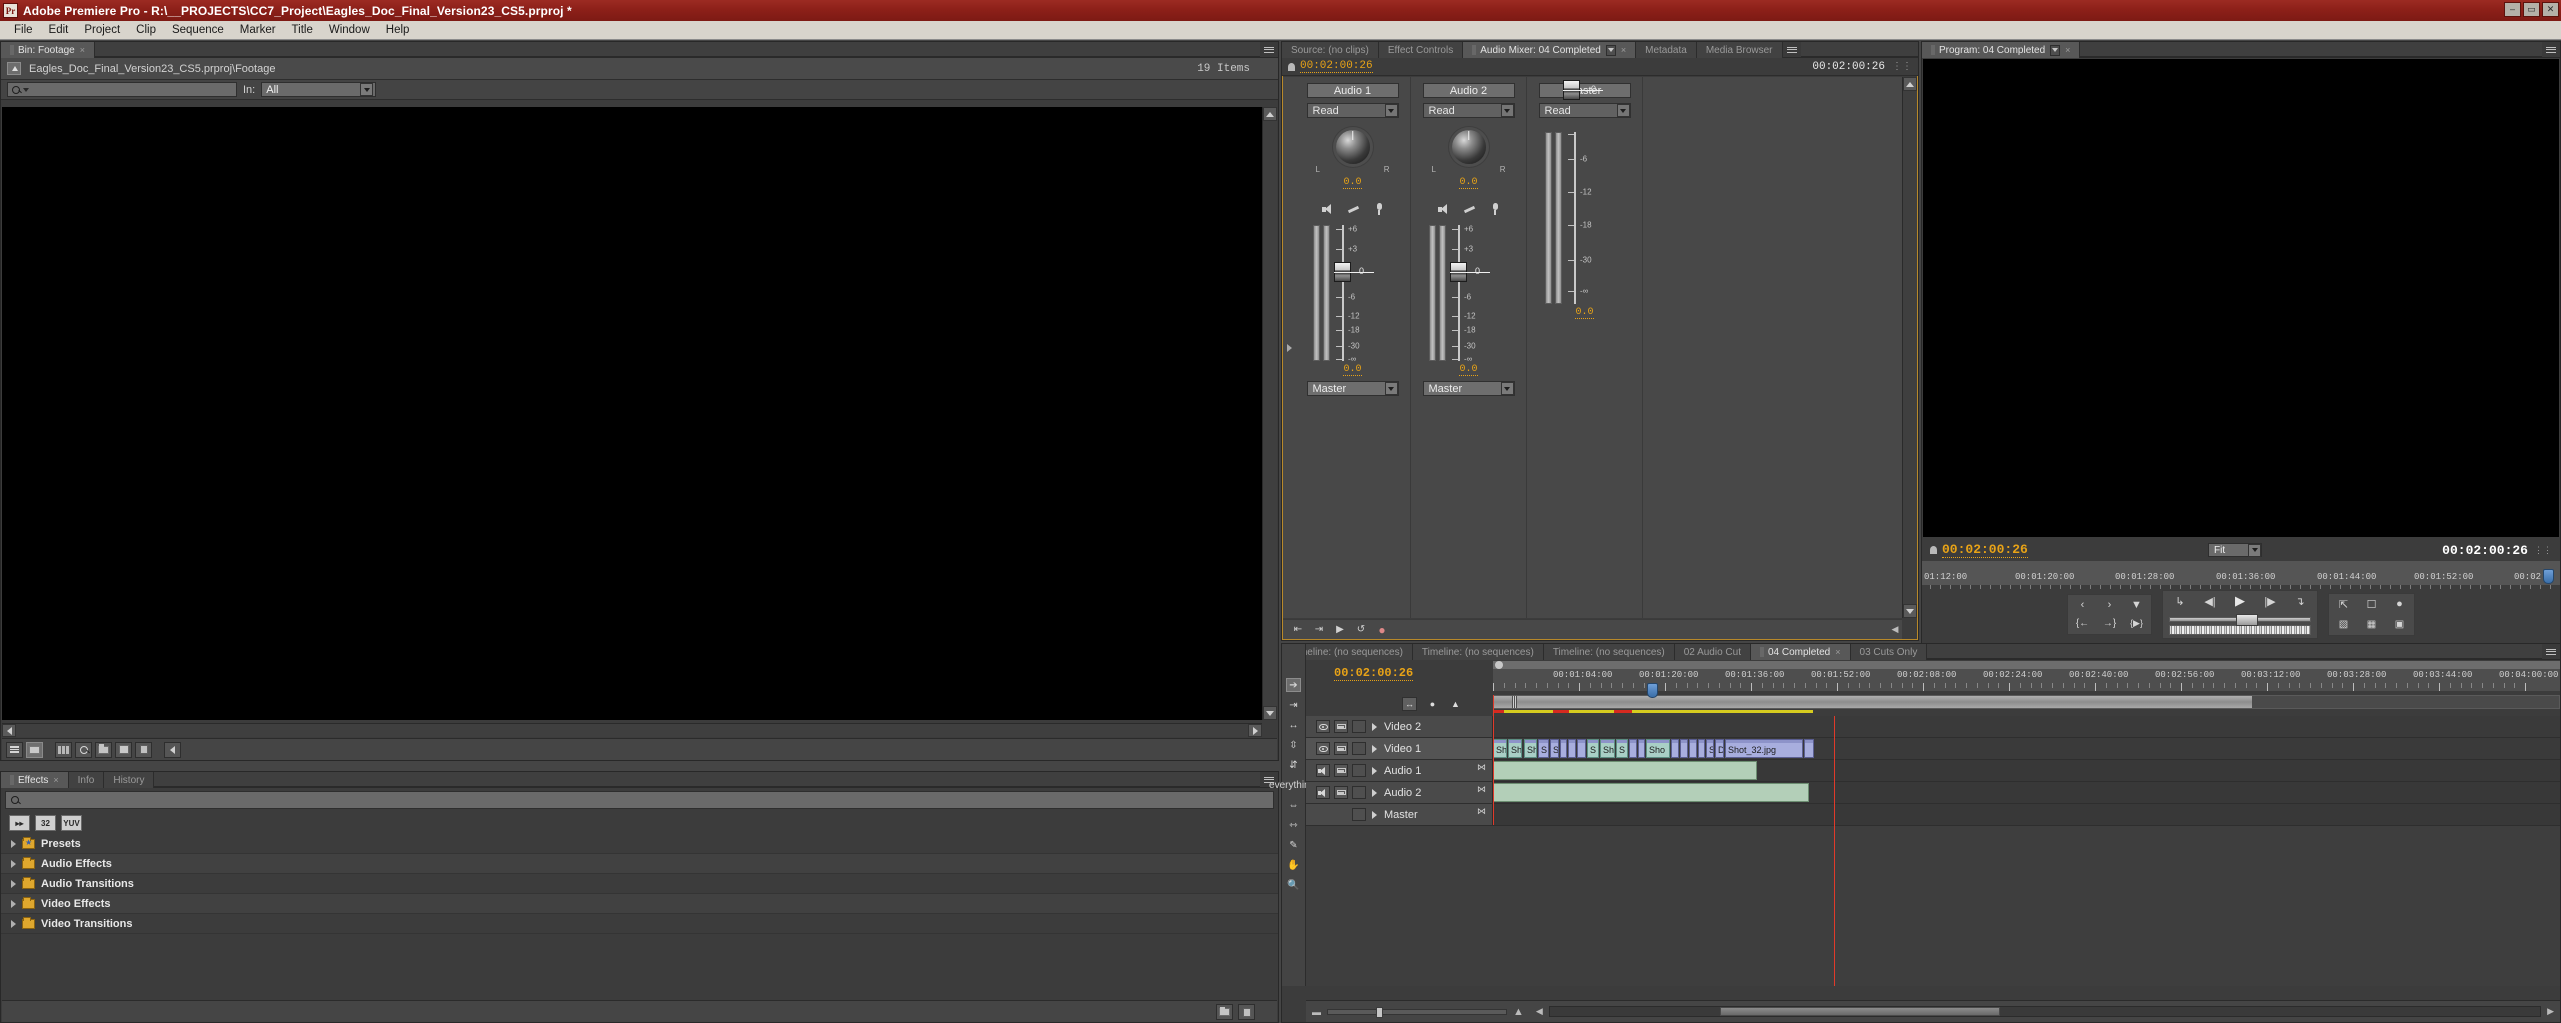 The width and height of the screenshot is (2561, 1023). What do you see at coordinates (1593, 192) in the screenshot?
I see `volume-fader: -6 -12 -18 -30 -∞ 0` at bounding box center [1593, 192].